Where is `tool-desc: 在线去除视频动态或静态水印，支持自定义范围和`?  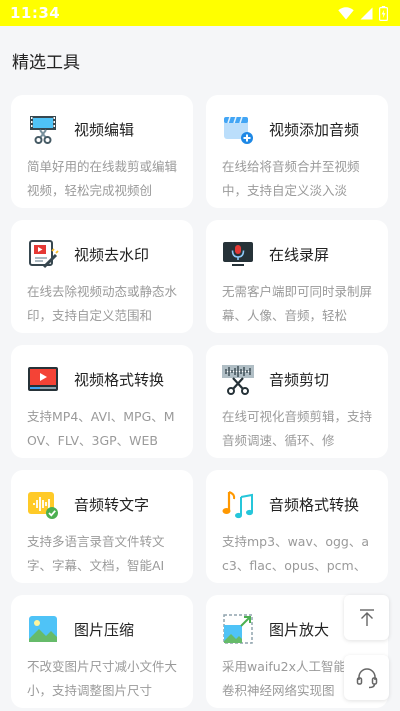
tool-desc: 在线去除视频动态或静态水印，支持自定义范围和 is located at coordinates (102, 303).